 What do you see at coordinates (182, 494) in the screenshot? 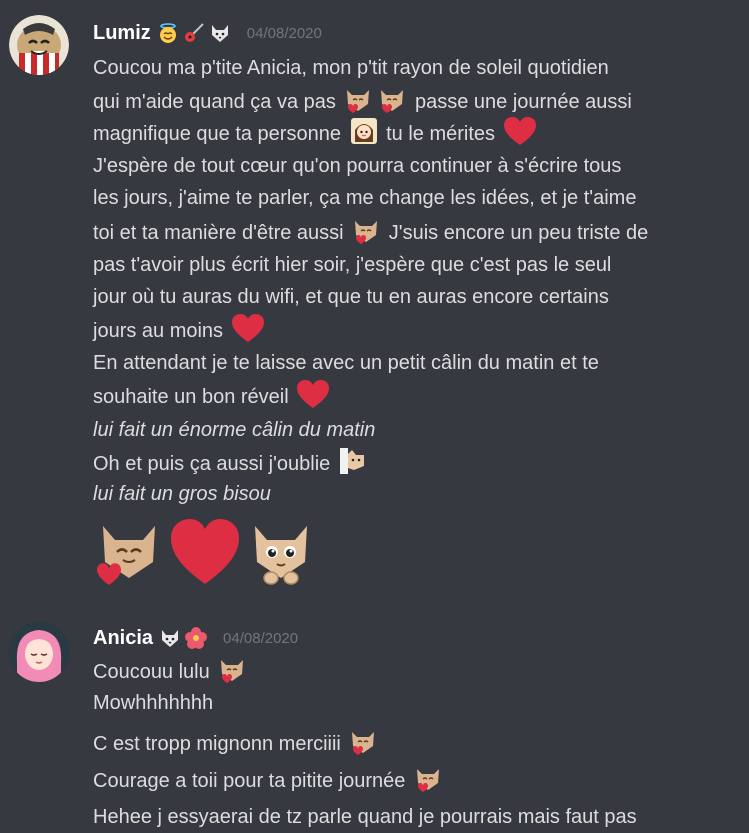
I see `message-line-italic: lui fait un gros bisou` at bounding box center [182, 494].